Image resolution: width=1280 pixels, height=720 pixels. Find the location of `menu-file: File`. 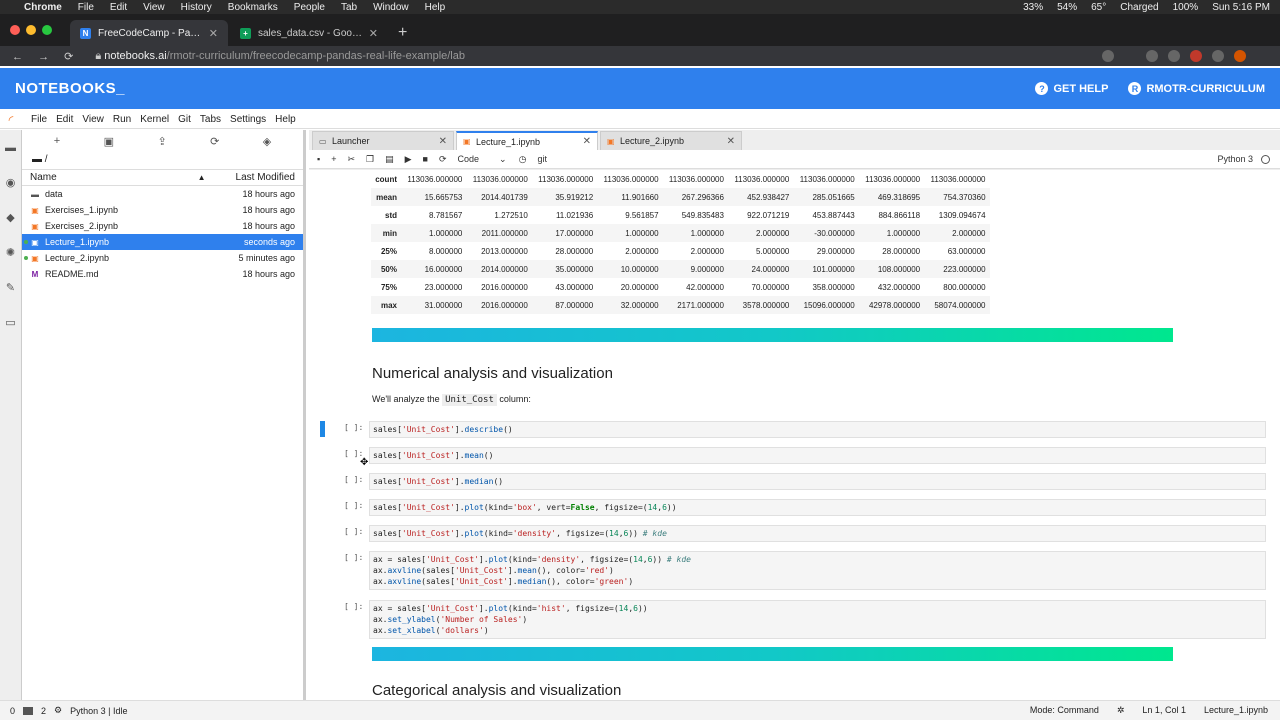

menu-file: File is located at coordinates (39, 119).